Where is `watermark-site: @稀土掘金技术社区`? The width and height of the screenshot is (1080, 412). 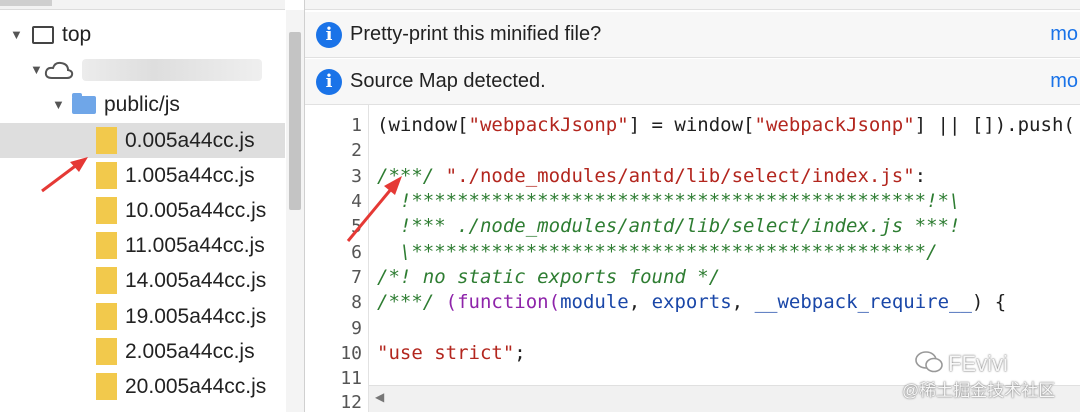
watermark-site: @稀土掘金技术社区 is located at coordinates (979, 390).